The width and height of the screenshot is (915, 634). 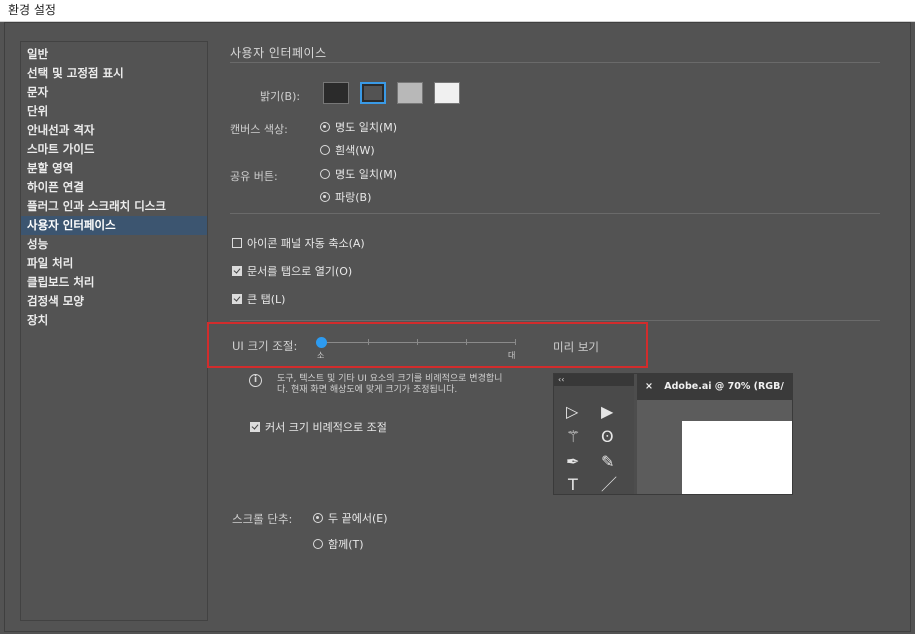 What do you see at coordinates (724, 386) in the screenshot?
I see `preview-tab-title: Adobe.ai @ 70% (RGB/` at bounding box center [724, 386].